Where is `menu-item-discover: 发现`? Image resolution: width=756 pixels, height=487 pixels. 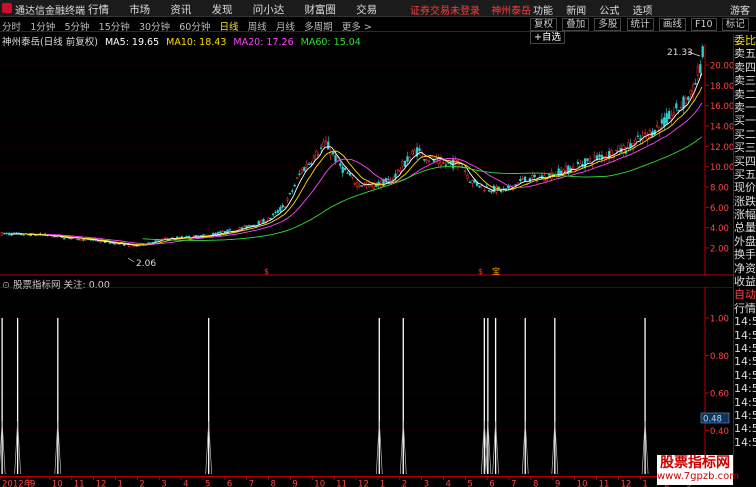
menu-item-discover: 发现 is located at coordinates (222, 9).